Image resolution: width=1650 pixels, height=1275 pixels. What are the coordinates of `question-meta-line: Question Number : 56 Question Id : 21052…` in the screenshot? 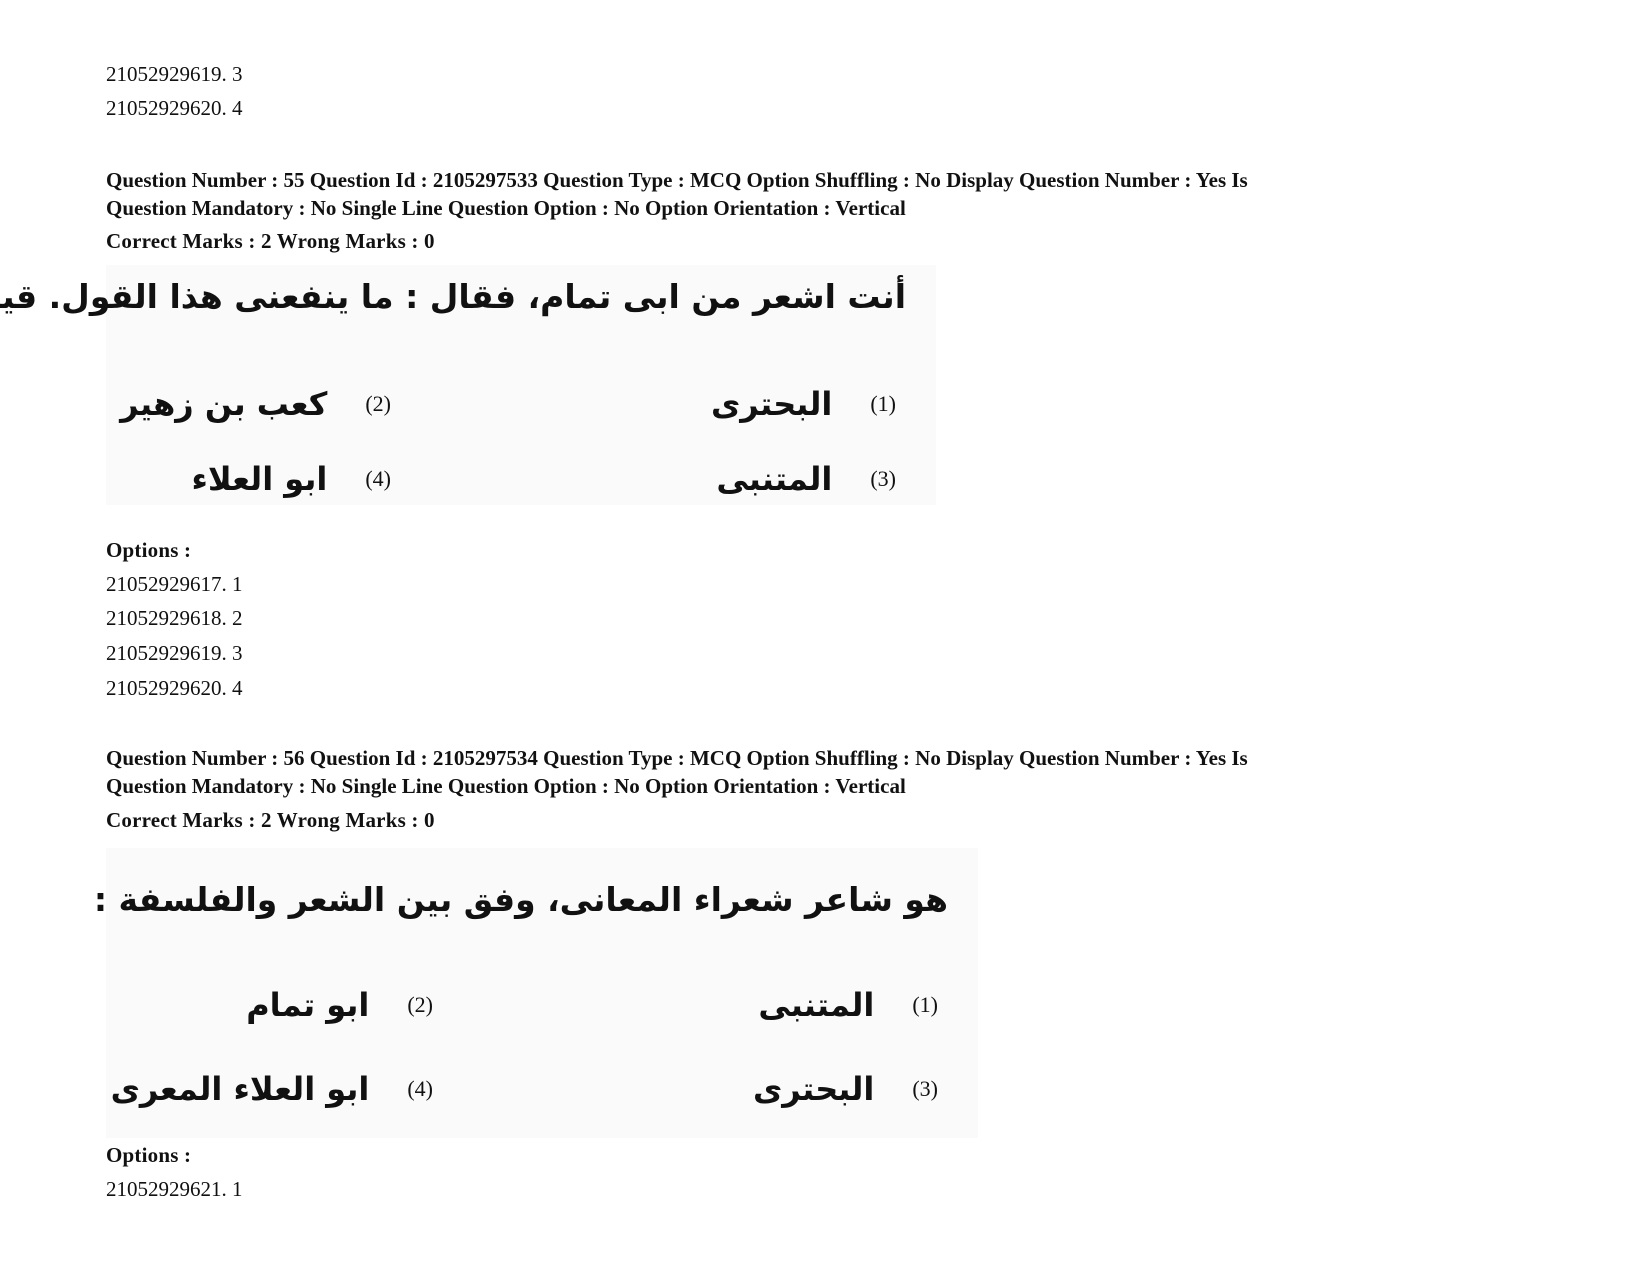 It's located at (677, 758).